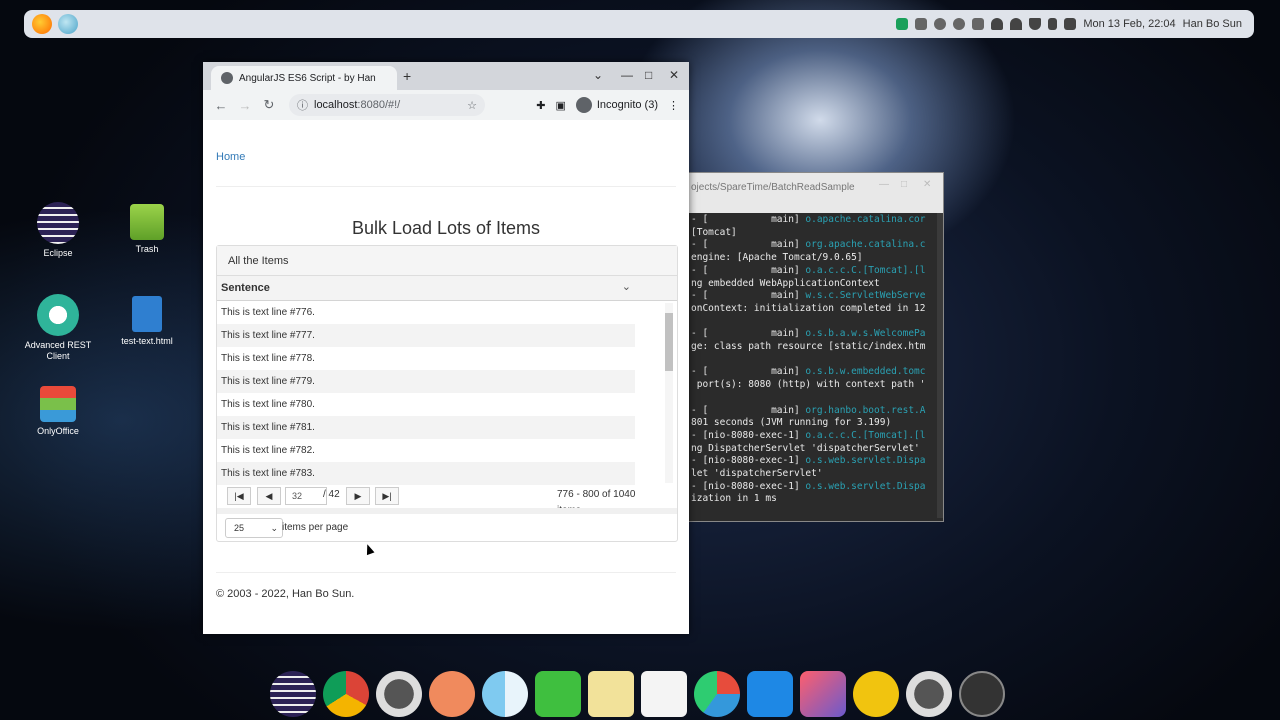 The image size is (1280, 720). What do you see at coordinates (1053, 24) in the screenshot?
I see `battery-icon` at bounding box center [1053, 24].